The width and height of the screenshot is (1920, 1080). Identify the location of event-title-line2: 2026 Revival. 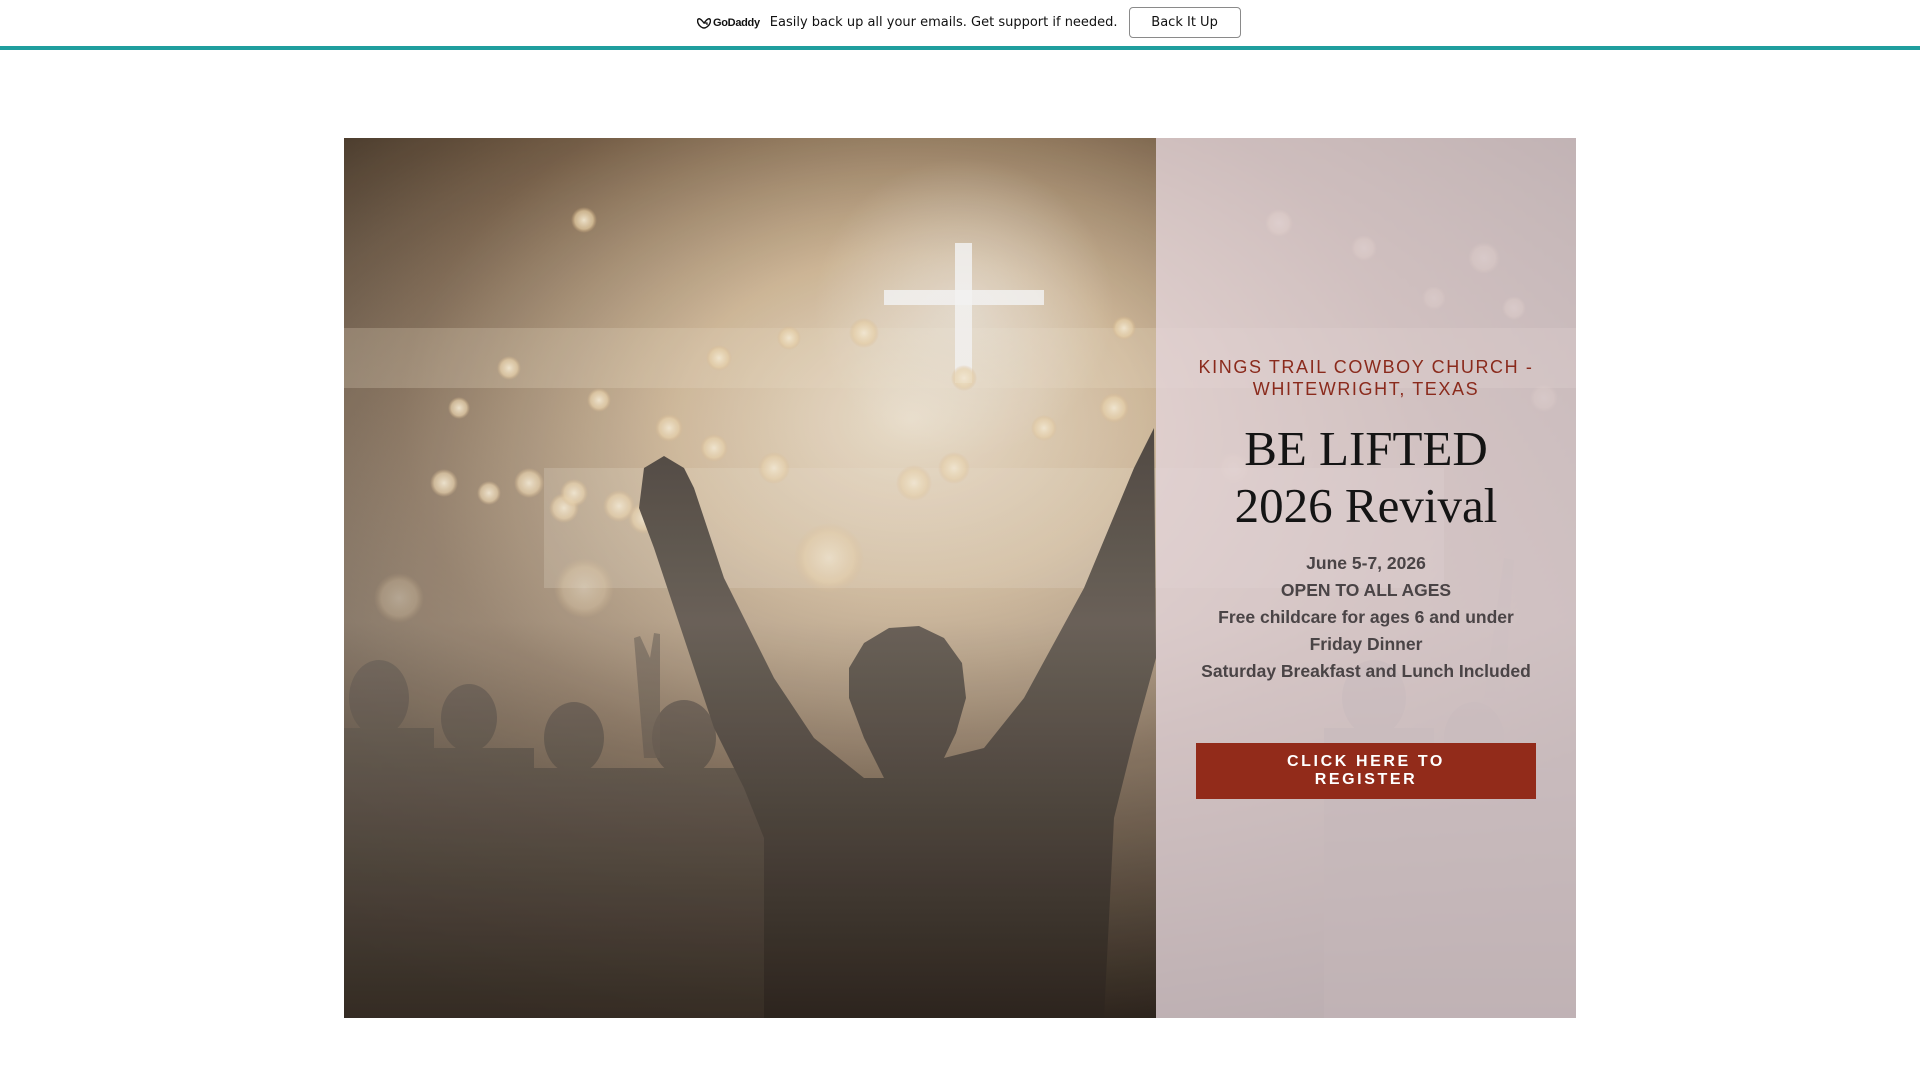
(1366, 505).